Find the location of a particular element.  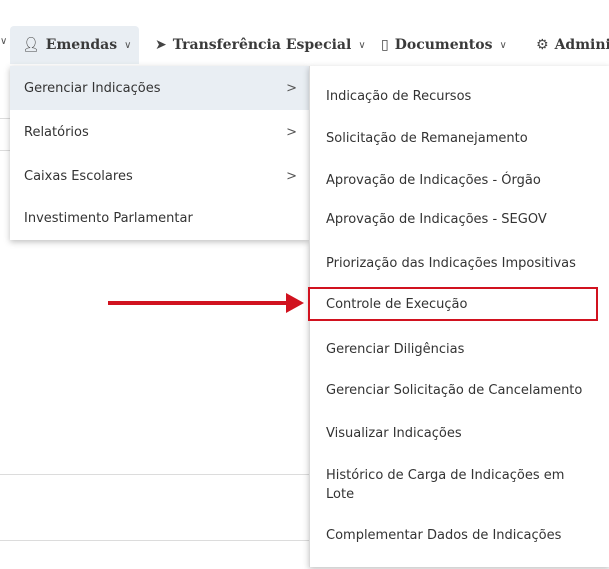

submenu-item-label: Aprovação de Indicações - SEGOV is located at coordinates (436, 219).